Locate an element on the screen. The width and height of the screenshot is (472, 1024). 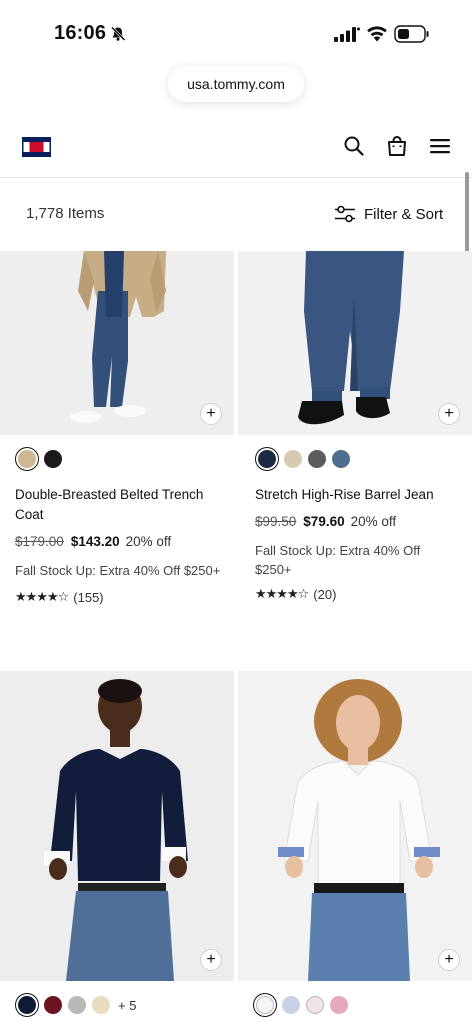
review-count: (155) is located at coordinates (88, 597).